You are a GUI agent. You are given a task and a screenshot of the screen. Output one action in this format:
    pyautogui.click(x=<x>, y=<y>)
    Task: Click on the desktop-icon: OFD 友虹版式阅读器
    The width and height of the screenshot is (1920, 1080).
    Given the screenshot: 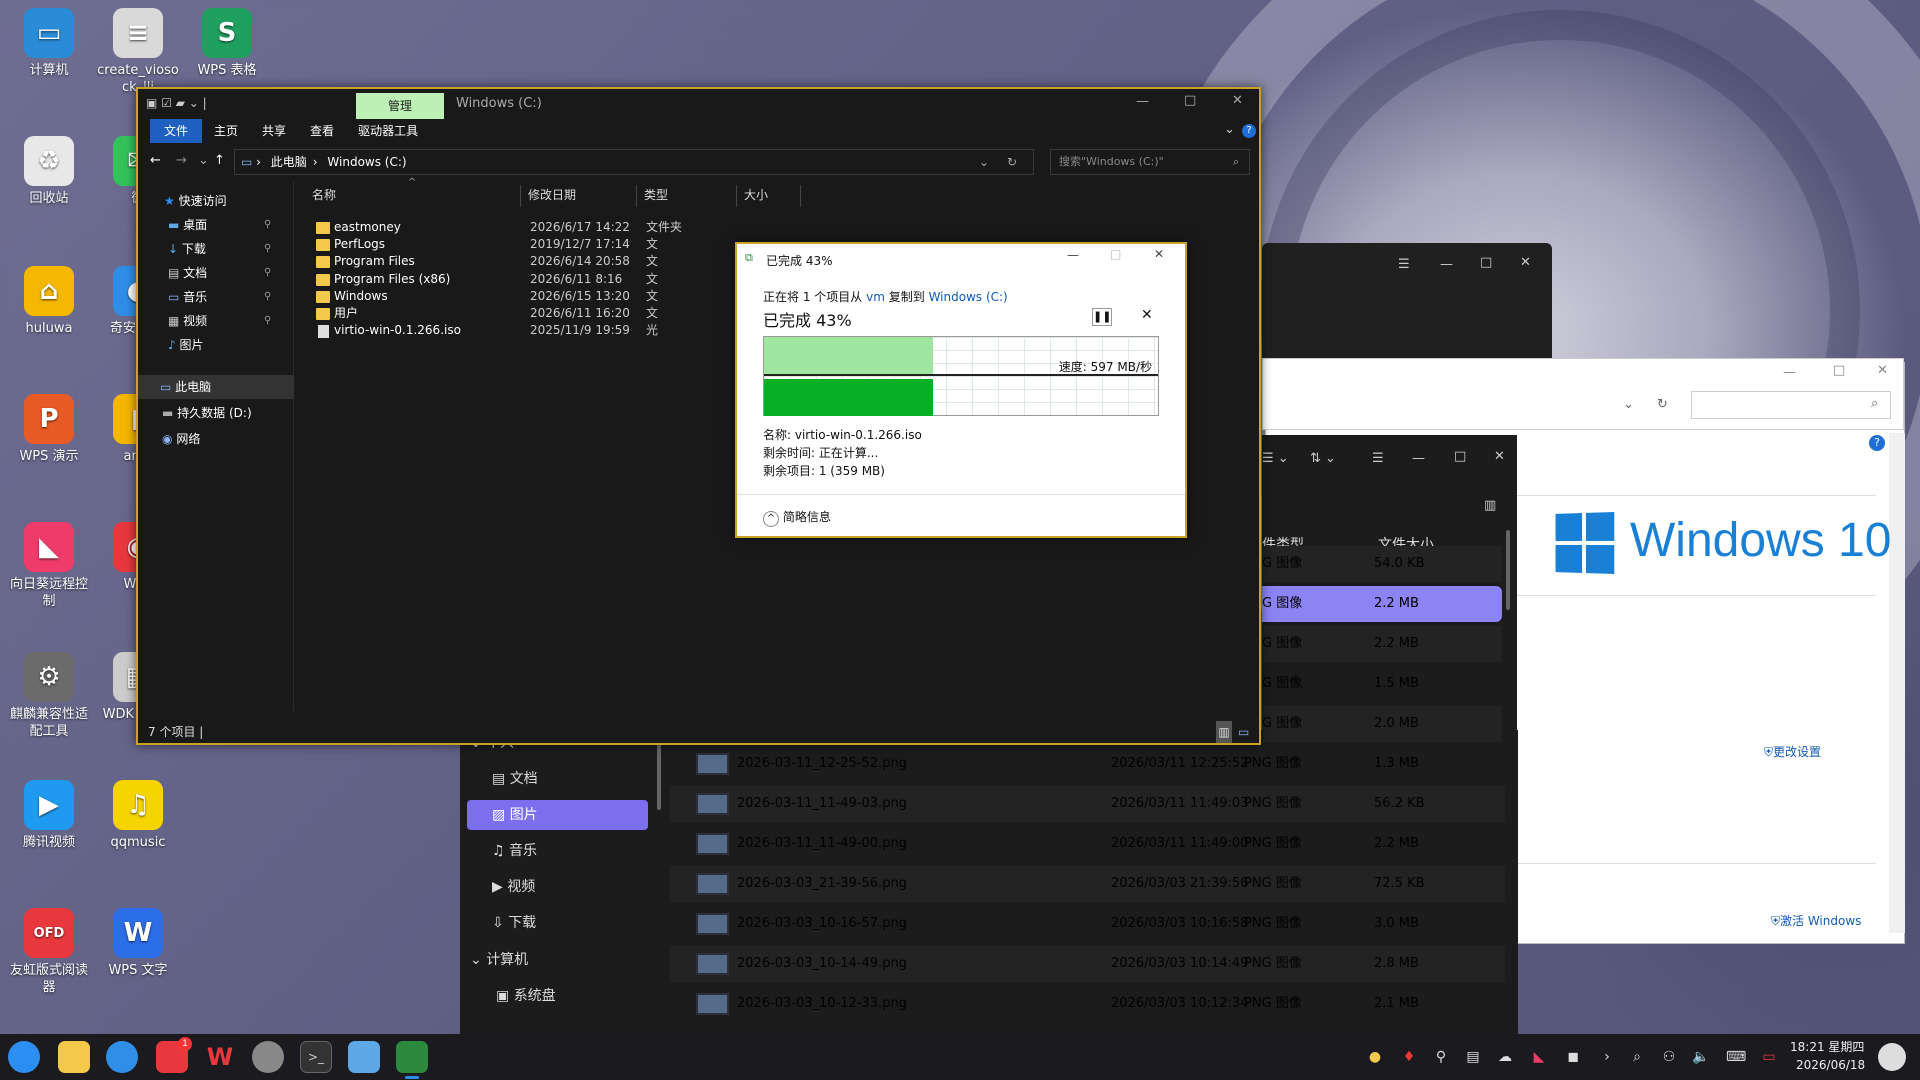 What is the action you would take?
    pyautogui.click(x=49, y=952)
    